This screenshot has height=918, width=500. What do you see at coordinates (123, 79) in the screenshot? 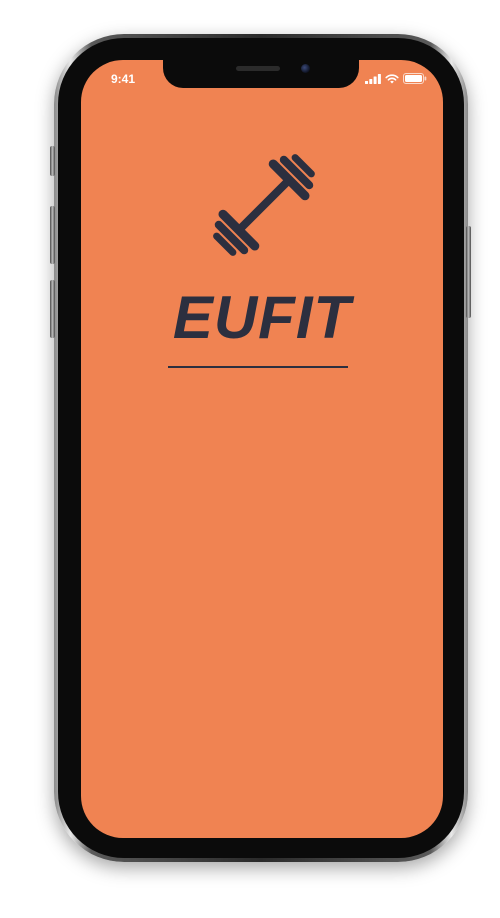
I see `status-time: 9:41` at bounding box center [123, 79].